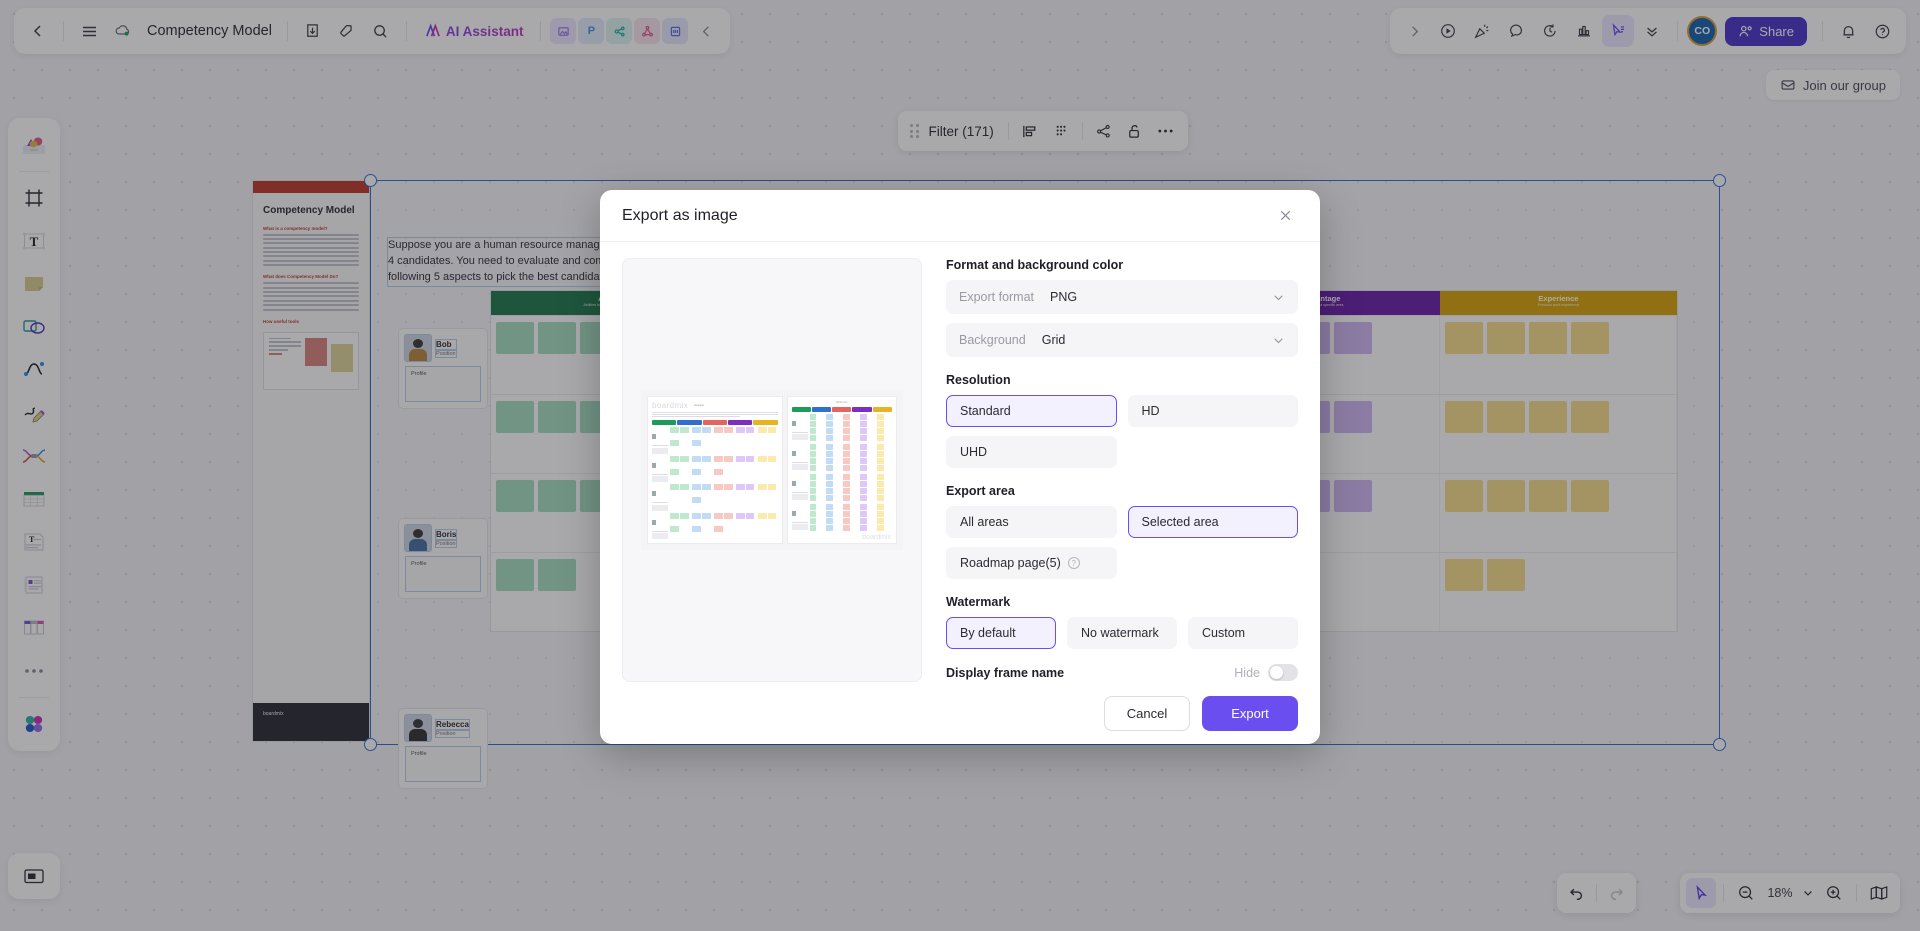 The height and width of the screenshot is (931, 1920). I want to click on resolution-options: Standard HD UHD, so click(1122, 431).